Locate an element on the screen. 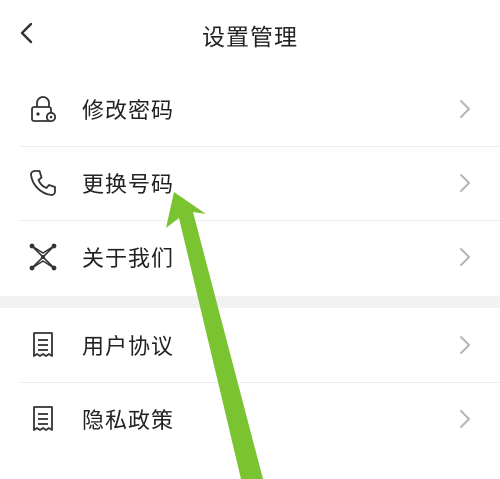 This screenshot has width=500, height=479. menu-item-label: 用户协议 is located at coordinates (128, 347).